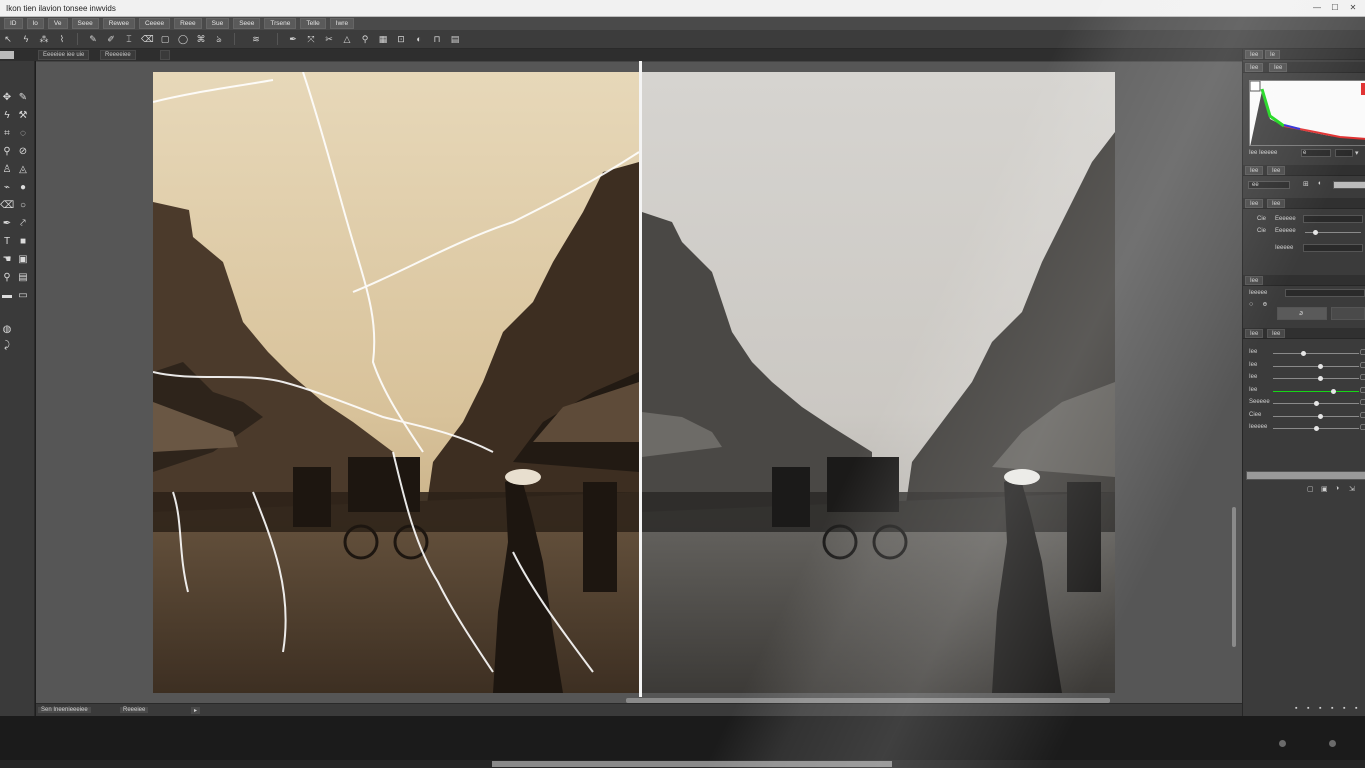 The height and width of the screenshot is (768, 1365). What do you see at coordinates (1352, 489) in the screenshot?
I see `panel-options-icon: ⇲` at bounding box center [1352, 489].